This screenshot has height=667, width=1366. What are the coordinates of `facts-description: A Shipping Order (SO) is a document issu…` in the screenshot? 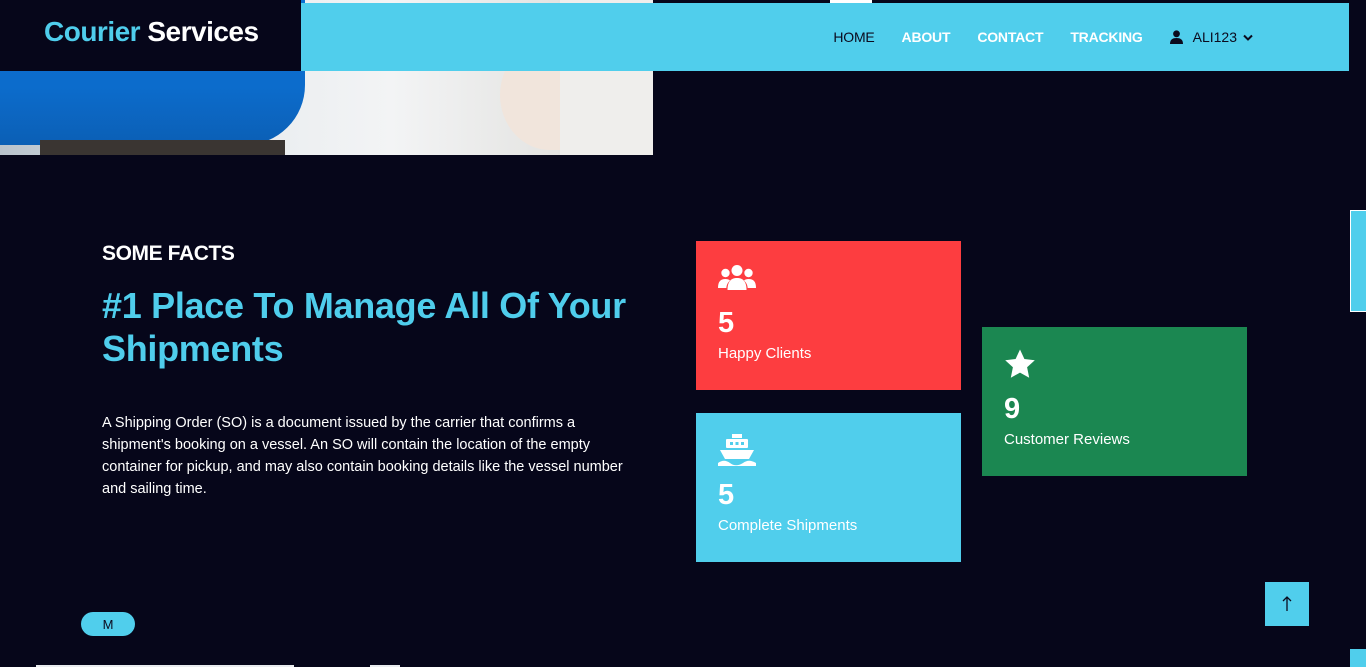 It's located at (362, 456).